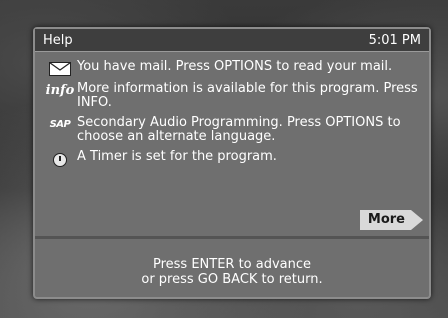  I want to click on more-button: More, so click(391, 220).